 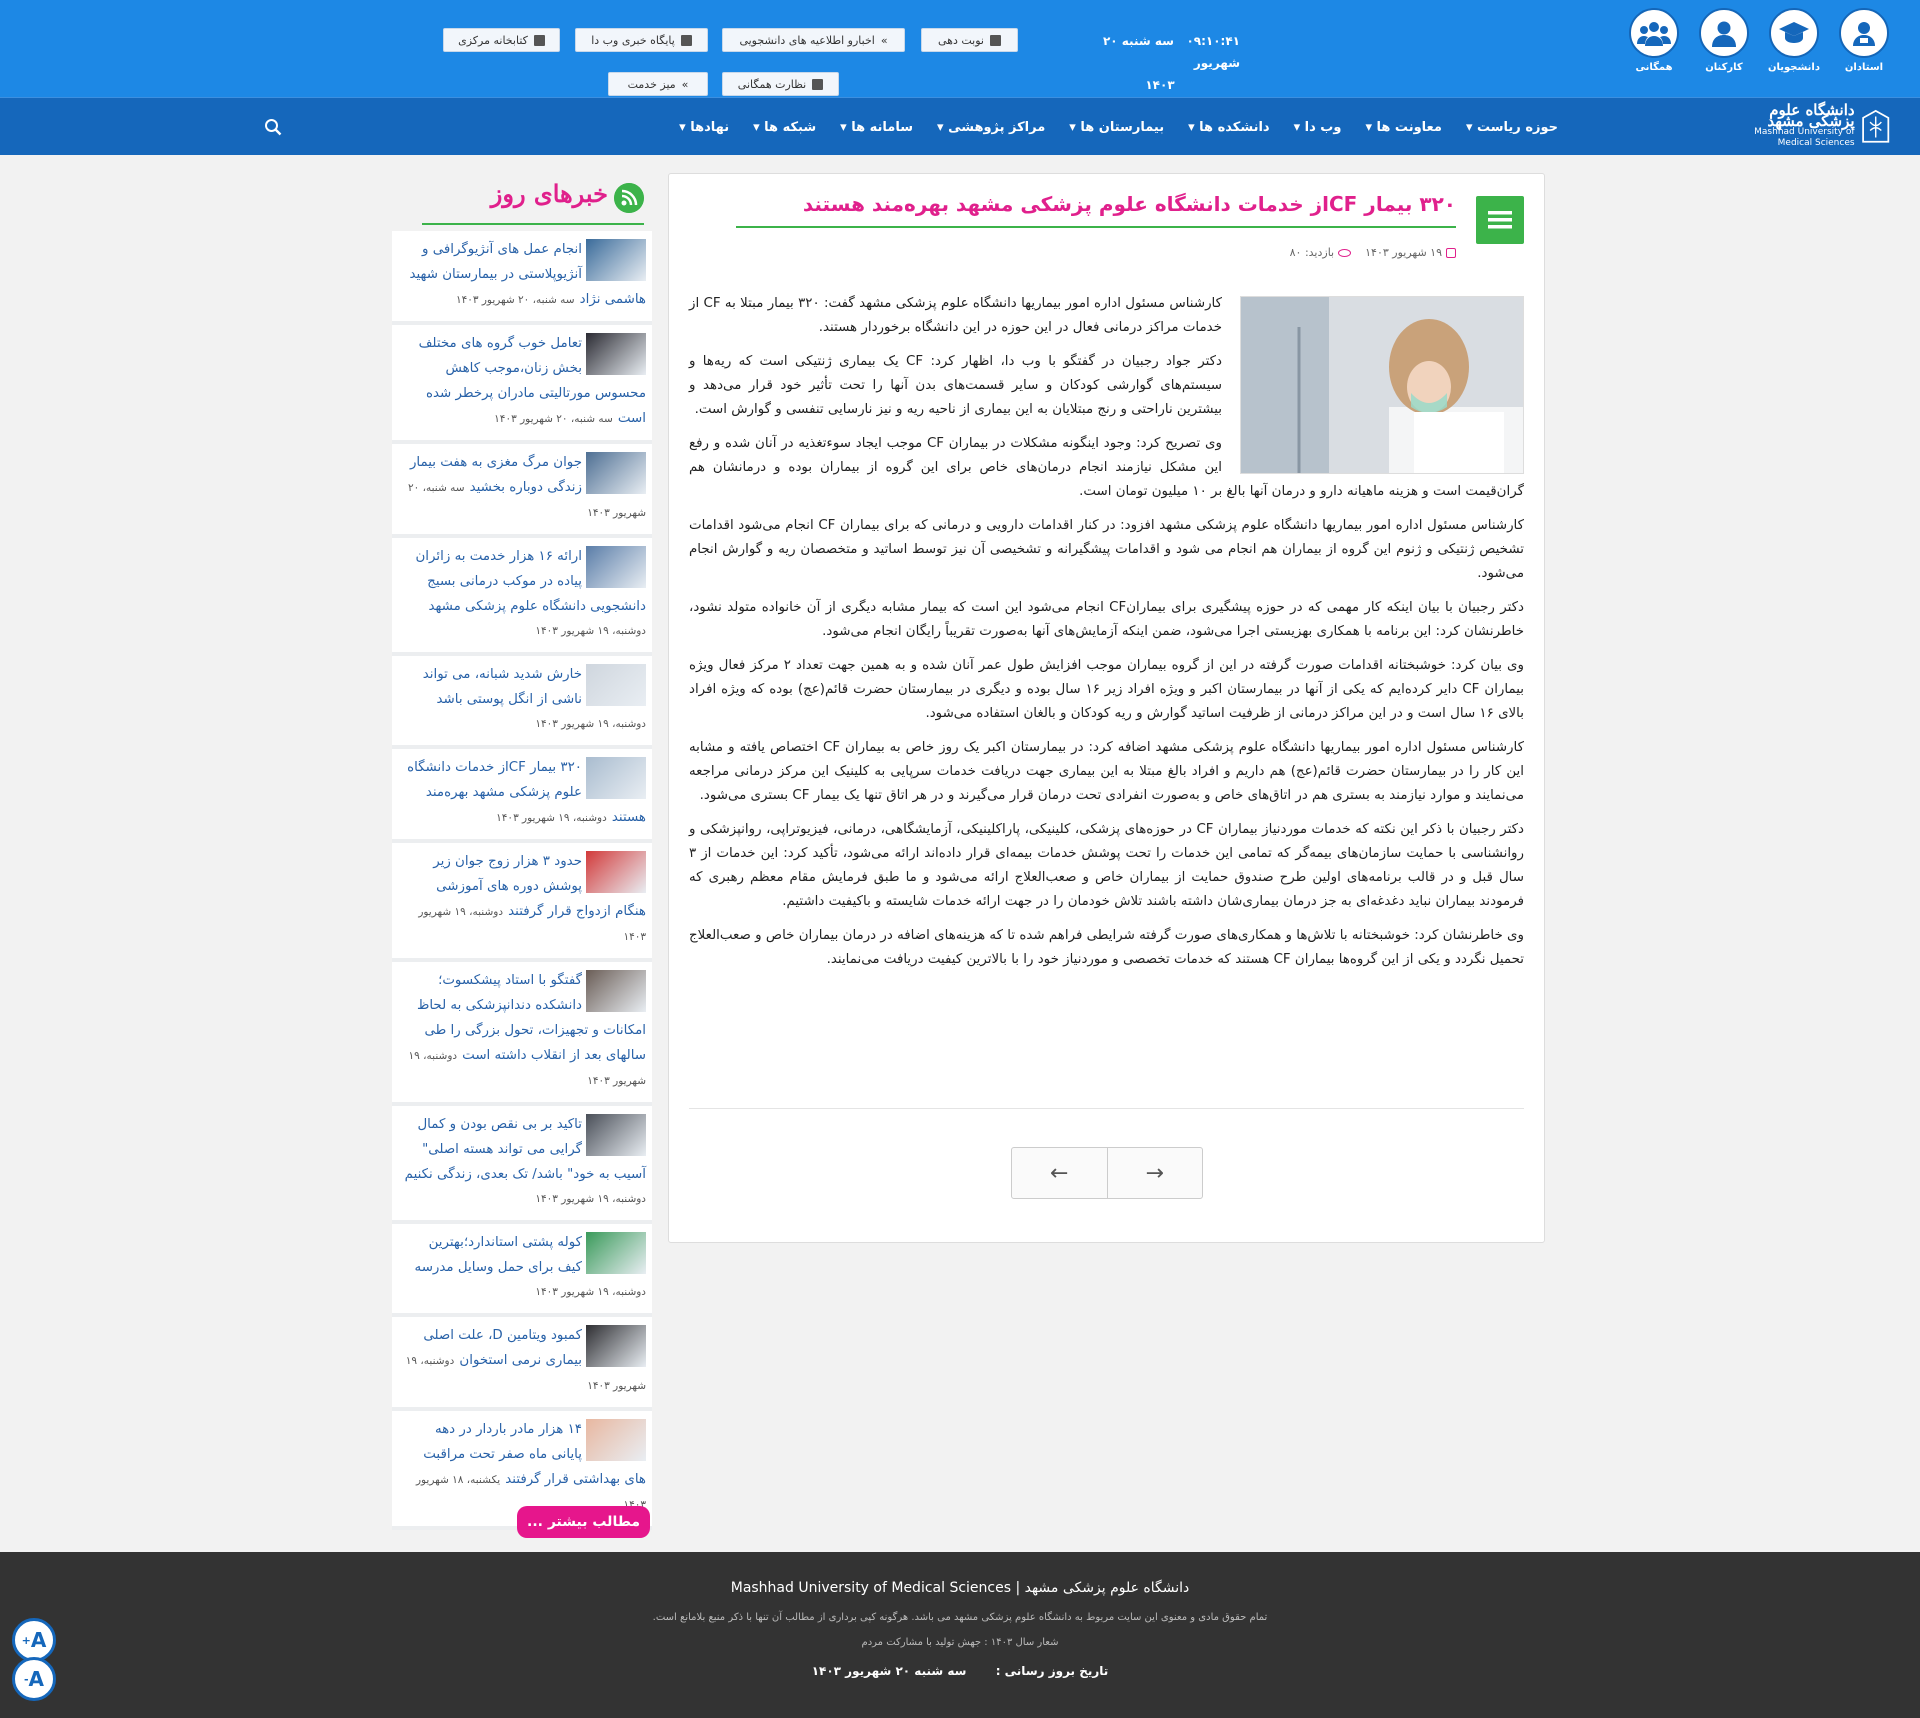 What do you see at coordinates (1811, 115) in the screenshot?
I see `logo-title-fa: دانشگاه علوم پزشکی مشهد` at bounding box center [1811, 115].